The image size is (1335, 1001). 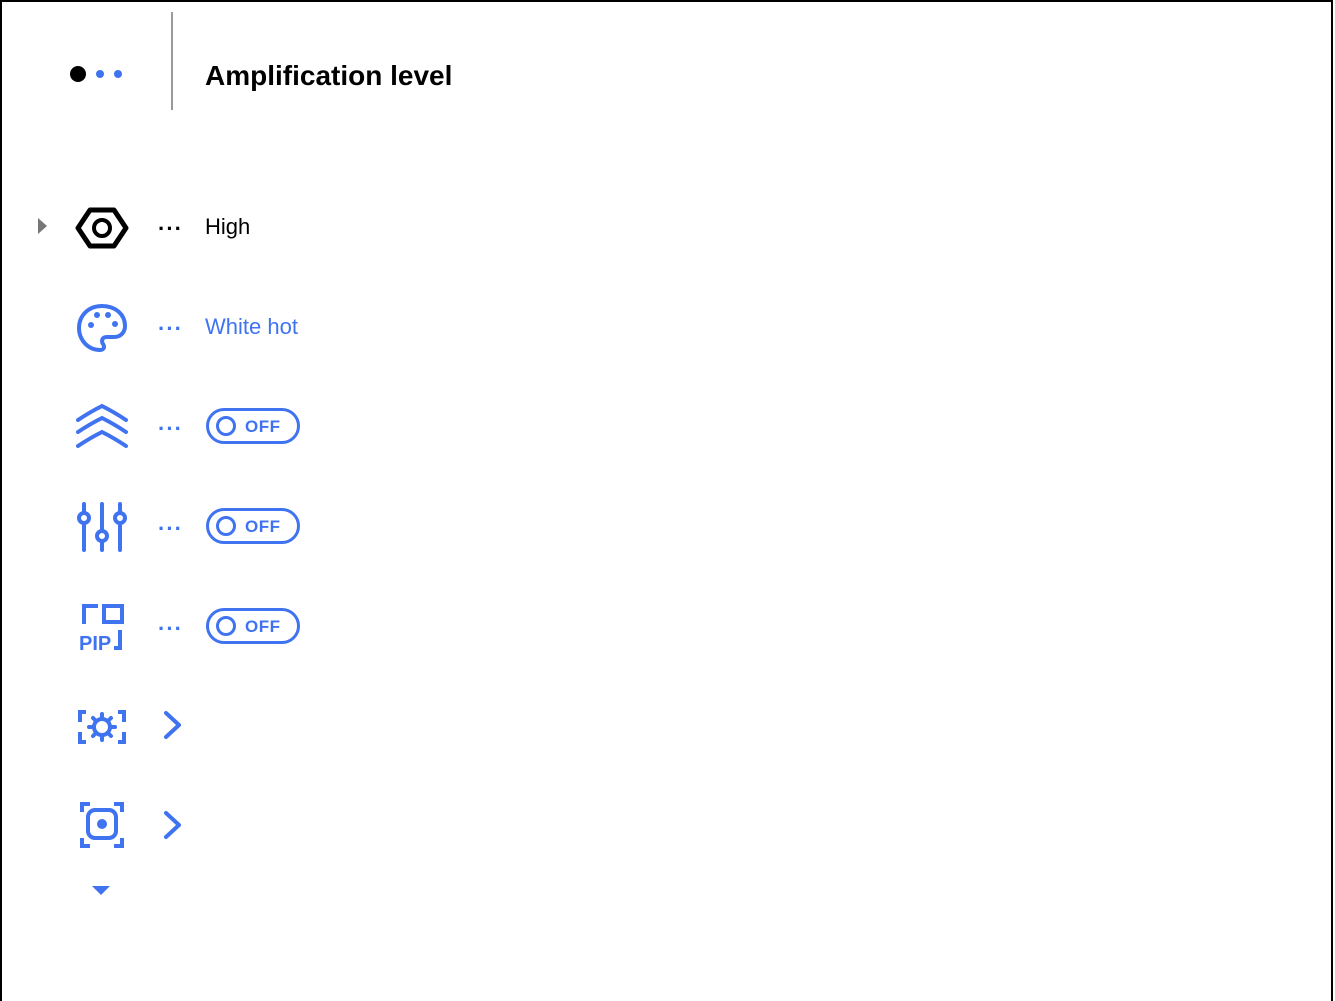 I want to click on selection-arrow-icon, so click(x=42, y=226).